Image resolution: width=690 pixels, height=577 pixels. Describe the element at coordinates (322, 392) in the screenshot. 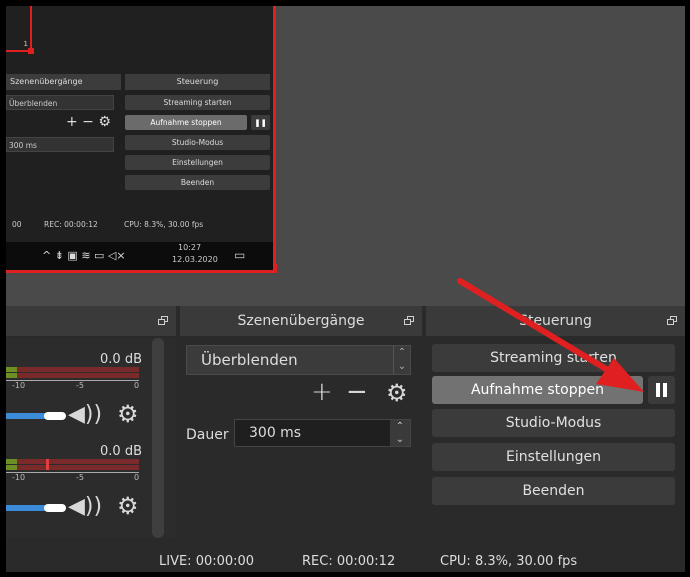

I see `add-transition-button: +` at that location.